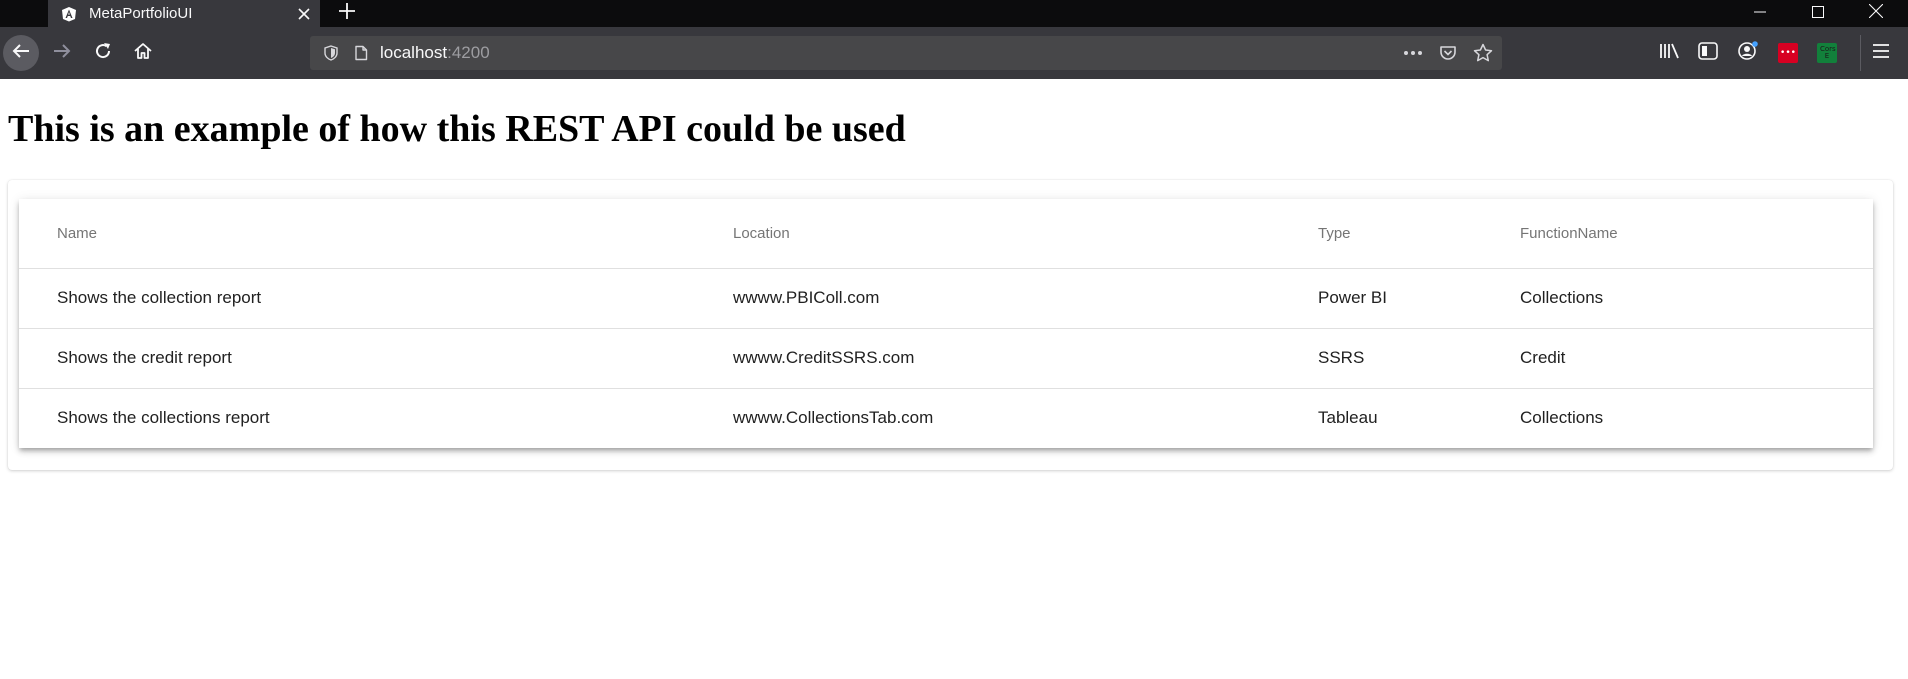 Image resolution: width=1908 pixels, height=679 pixels. What do you see at coordinates (376, 234) in the screenshot?
I see `column-header-name: Name` at bounding box center [376, 234].